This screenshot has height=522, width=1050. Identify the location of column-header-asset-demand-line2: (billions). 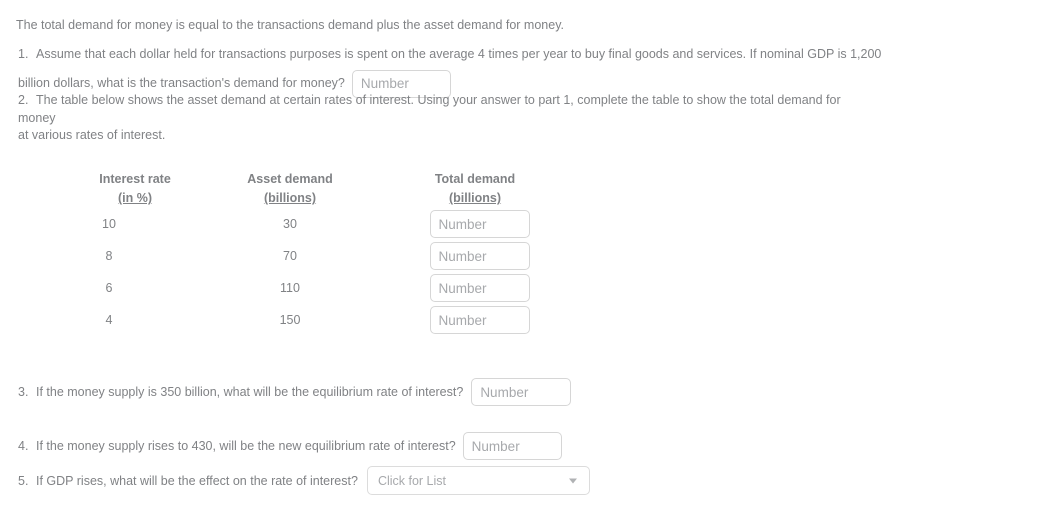
(290, 198).